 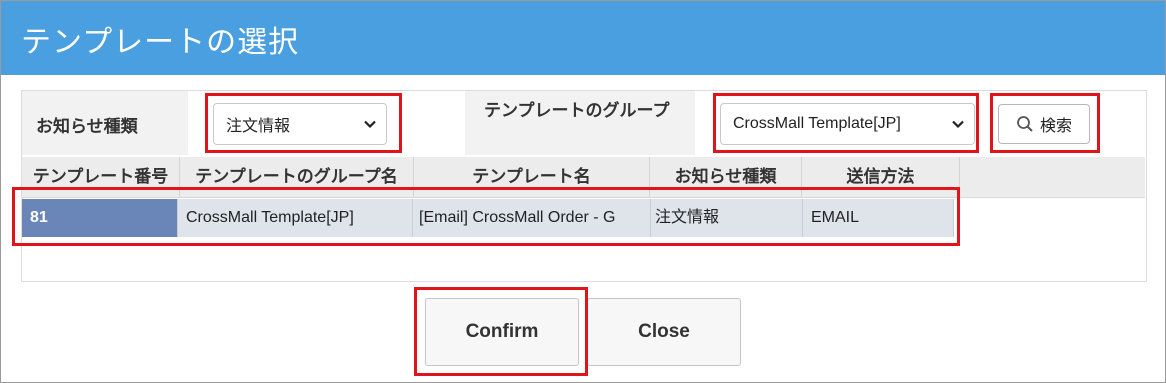 I want to click on column-header-send-method: 送信方法, so click(x=881, y=177).